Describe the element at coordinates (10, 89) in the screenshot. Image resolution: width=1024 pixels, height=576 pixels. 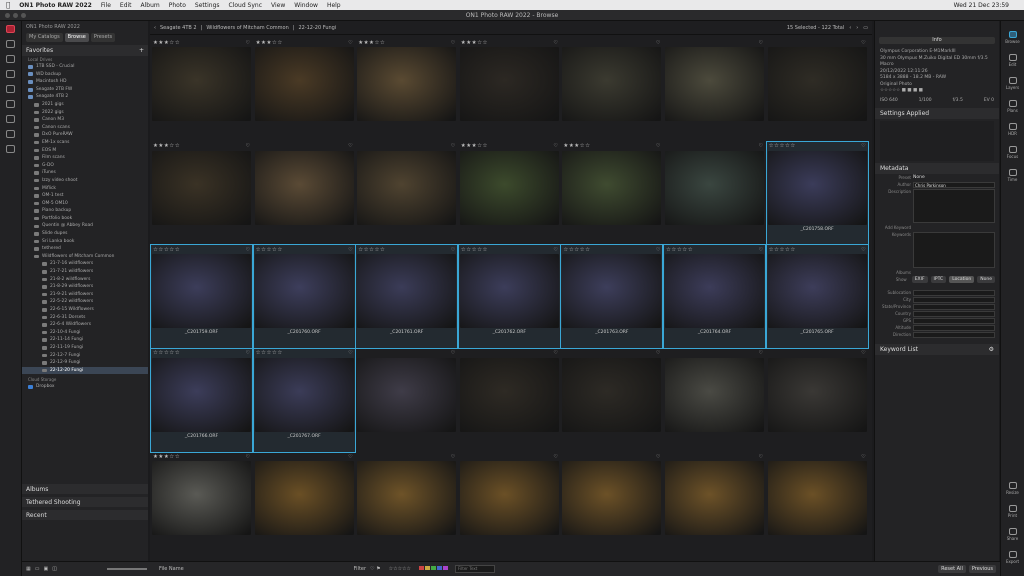
I see `drive-icon` at that location.